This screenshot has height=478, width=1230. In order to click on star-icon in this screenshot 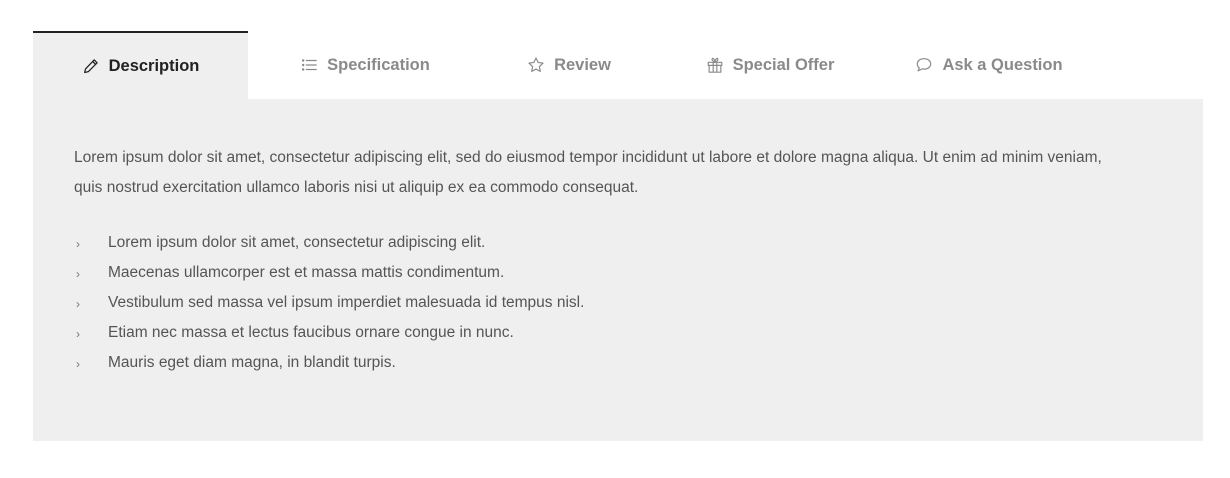, I will do `click(536, 65)`.